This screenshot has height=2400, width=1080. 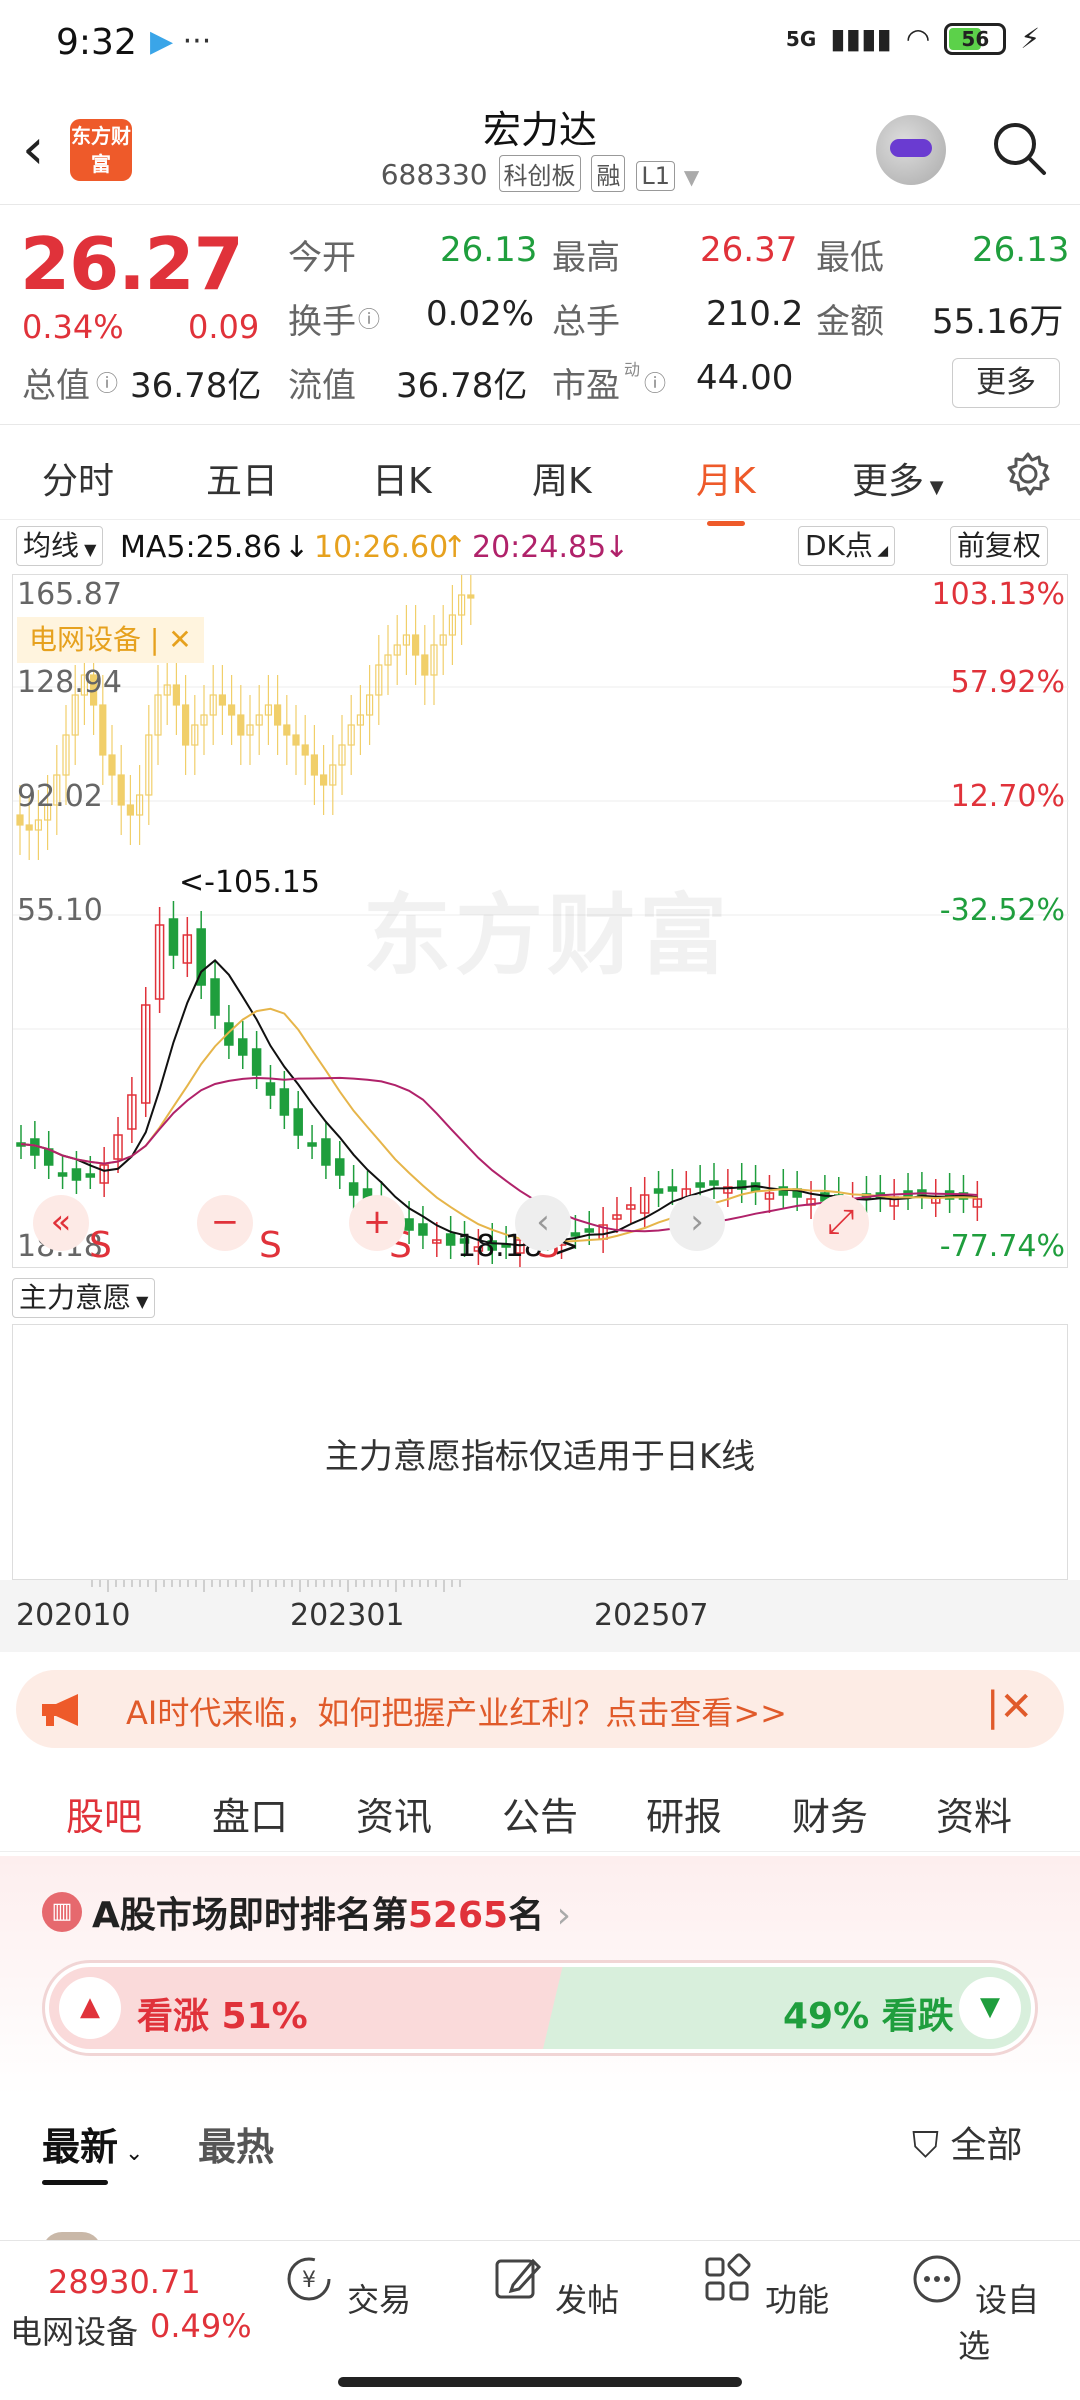 I want to click on corner-caret-icon: ◢, so click(x=880, y=551).